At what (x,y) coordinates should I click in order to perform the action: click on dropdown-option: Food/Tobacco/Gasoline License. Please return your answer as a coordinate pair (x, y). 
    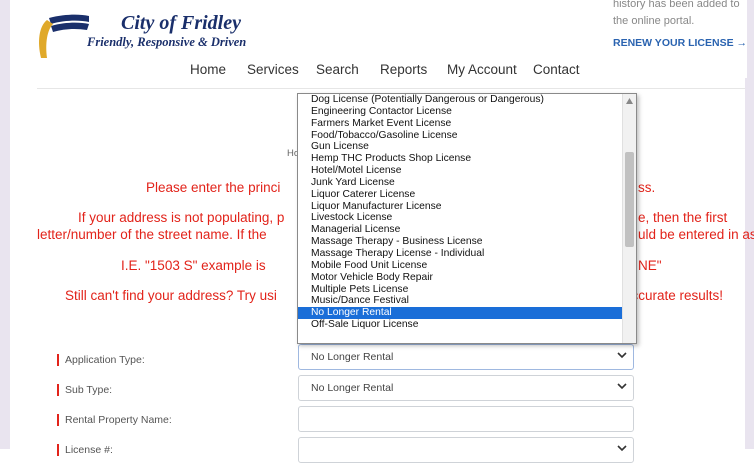
    Looking at the image, I should click on (461, 136).